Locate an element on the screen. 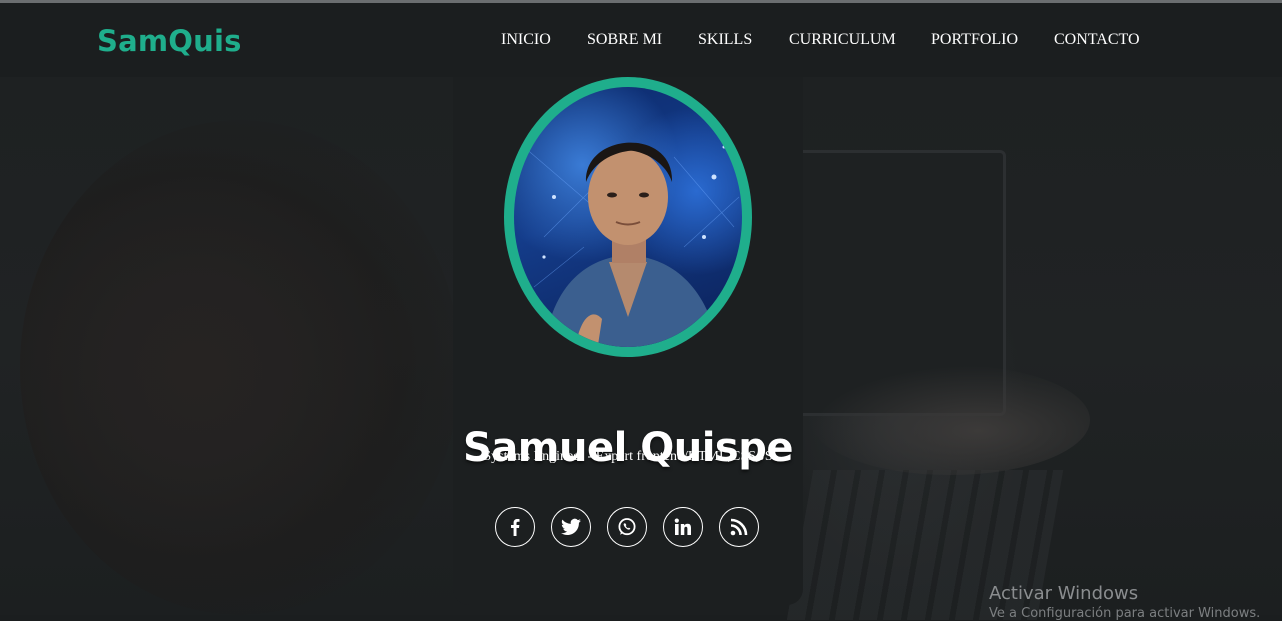  facebook-icon is located at coordinates (515, 527).